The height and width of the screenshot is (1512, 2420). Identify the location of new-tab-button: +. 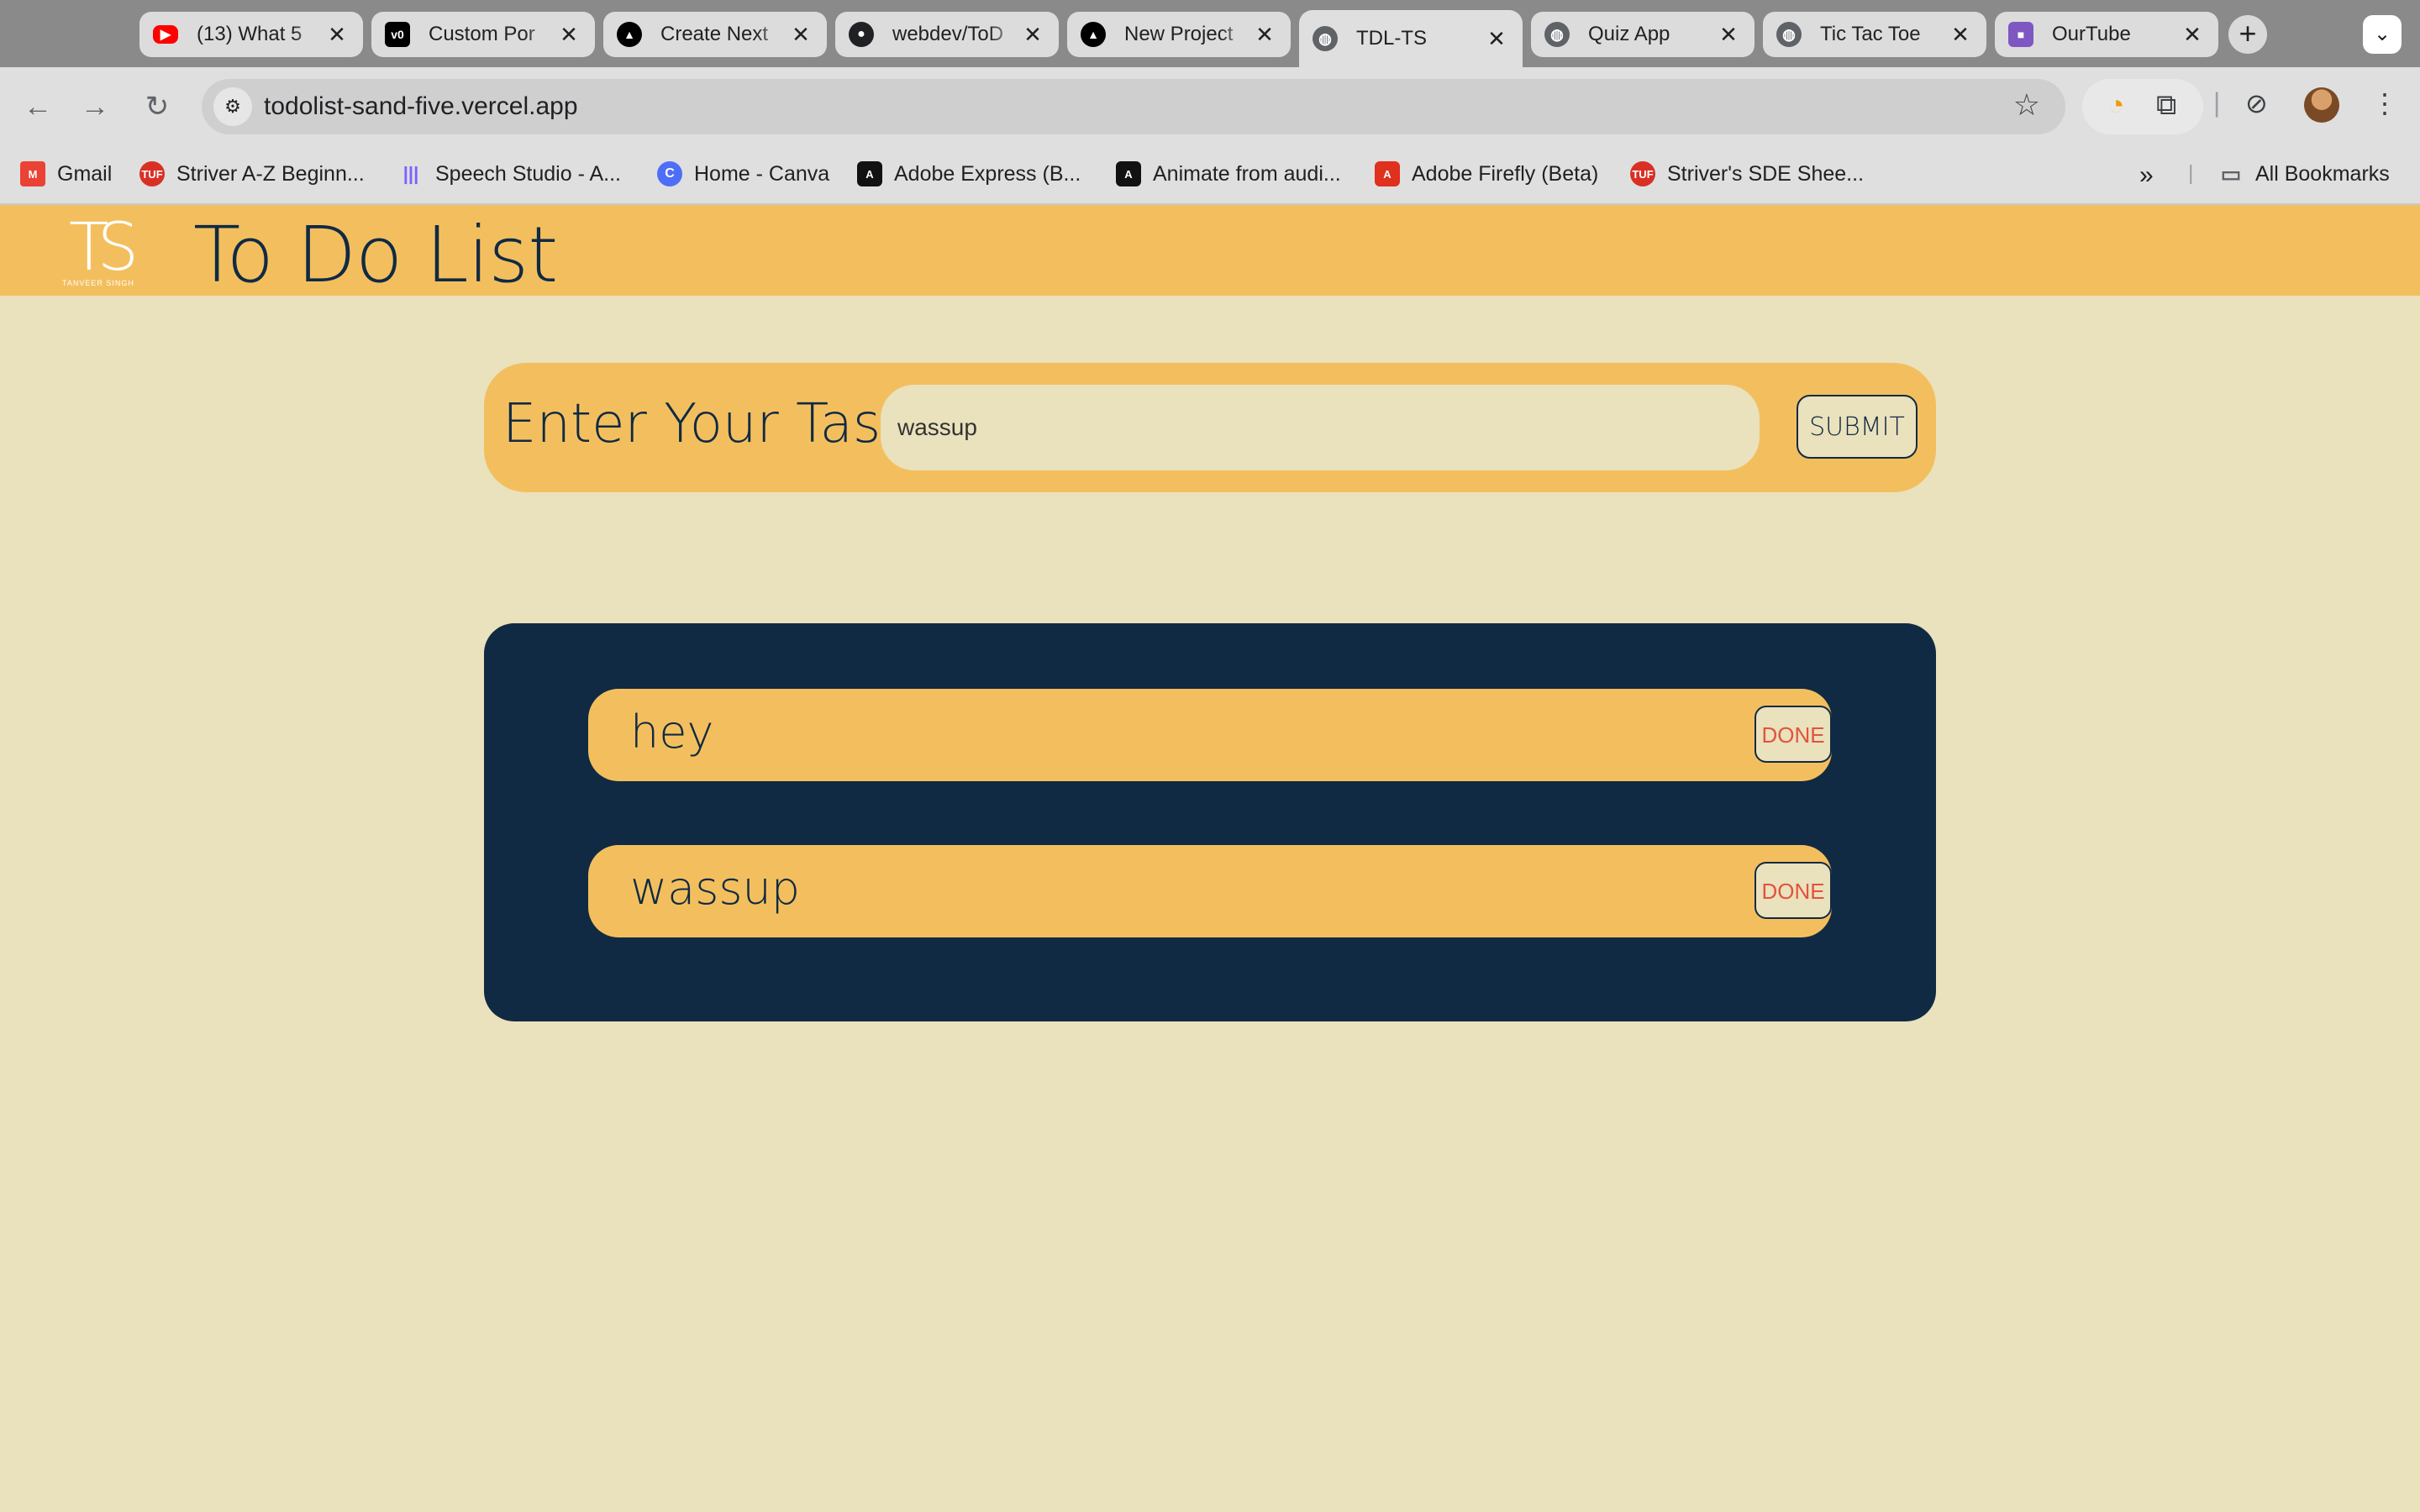
(2247, 34).